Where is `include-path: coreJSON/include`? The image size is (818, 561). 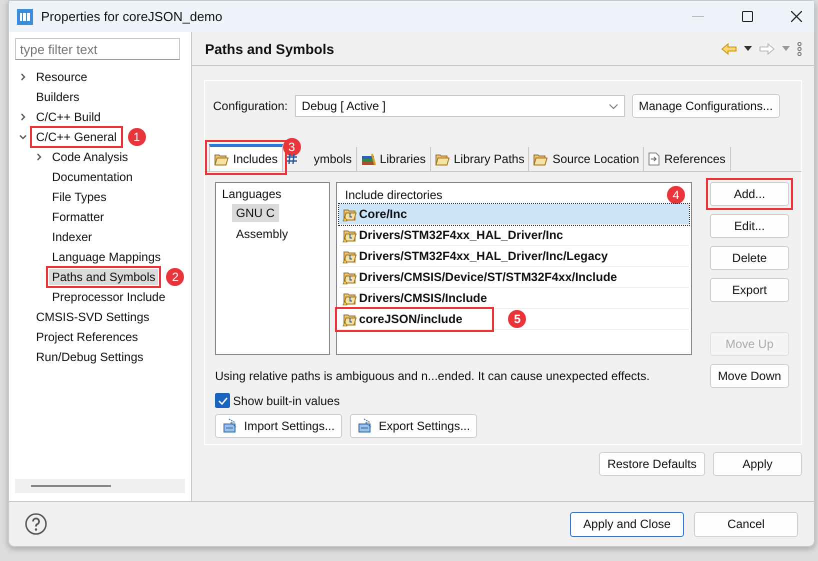
include-path: coreJSON/include is located at coordinates (410, 319).